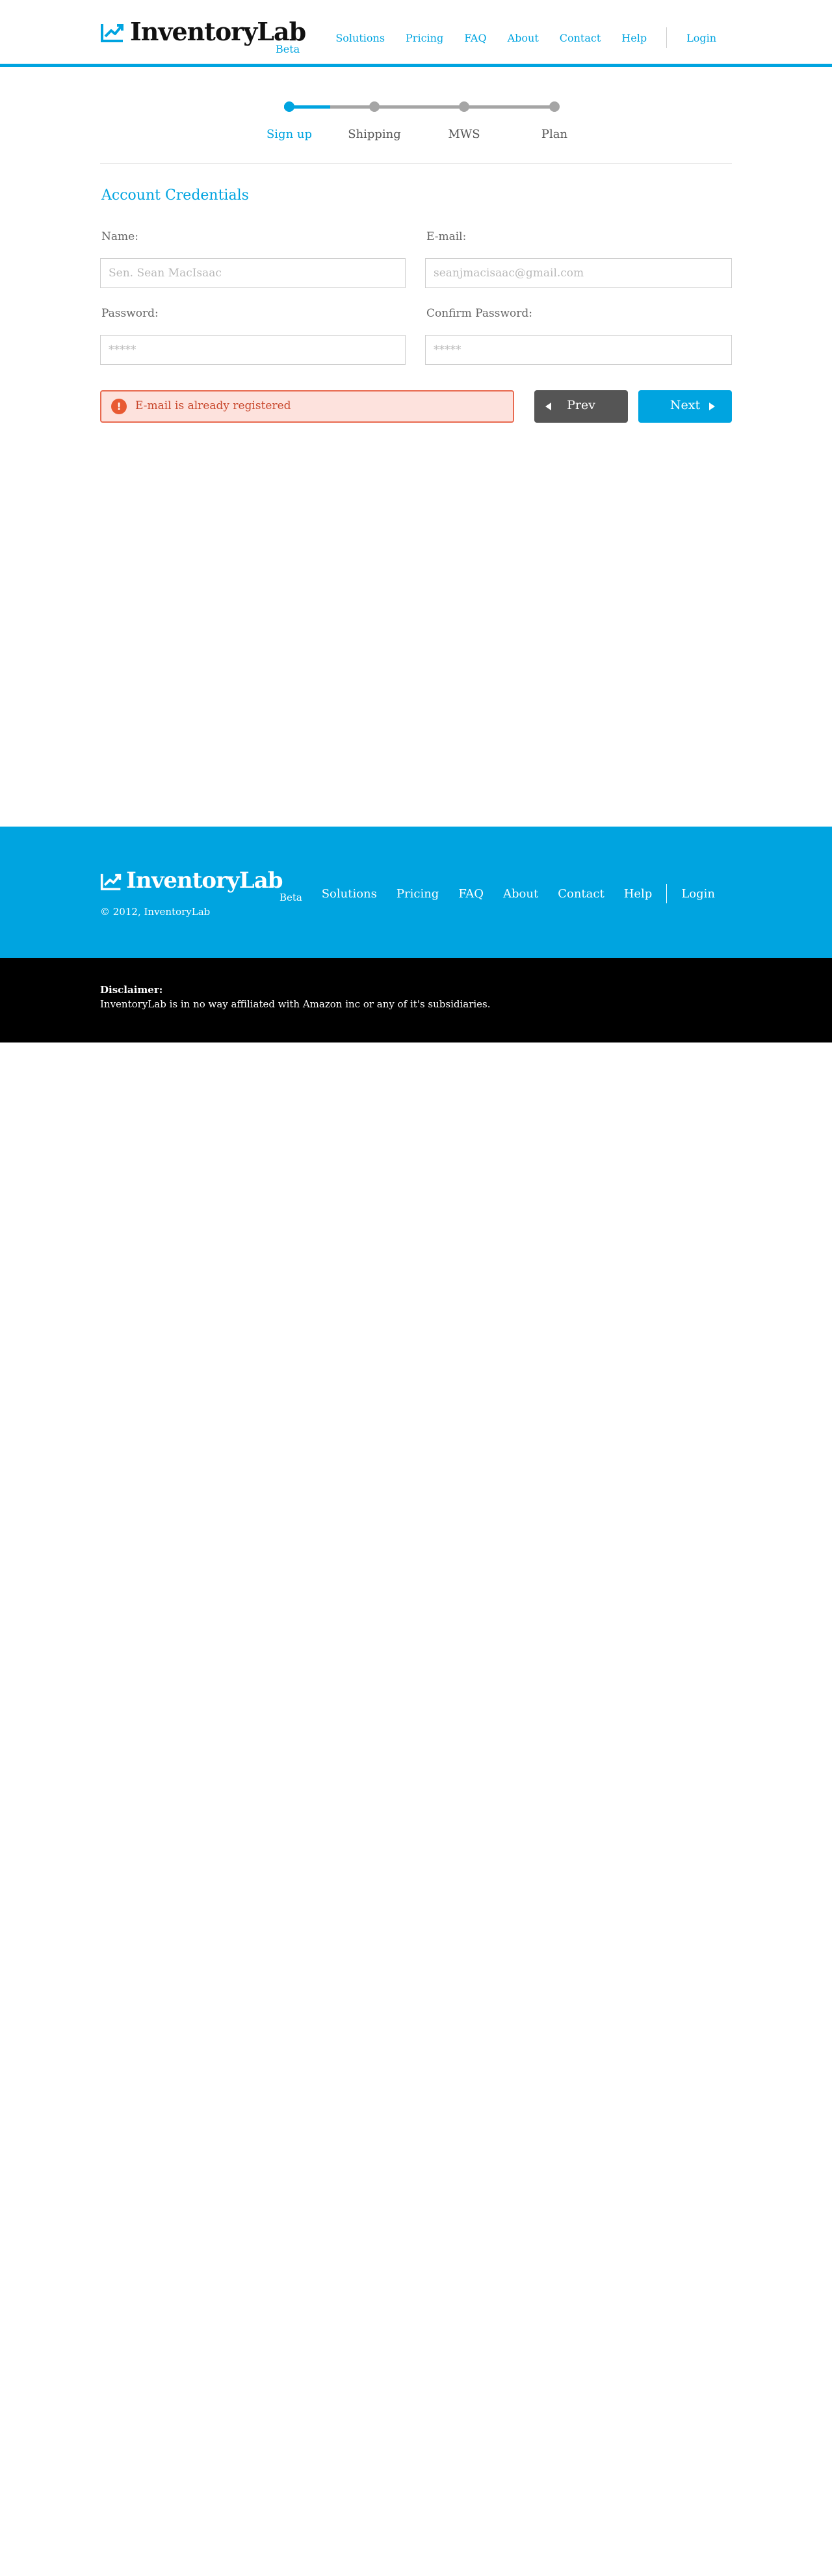 Image resolution: width=832 pixels, height=2576 pixels. I want to click on footer-nav-login: Login, so click(698, 894).